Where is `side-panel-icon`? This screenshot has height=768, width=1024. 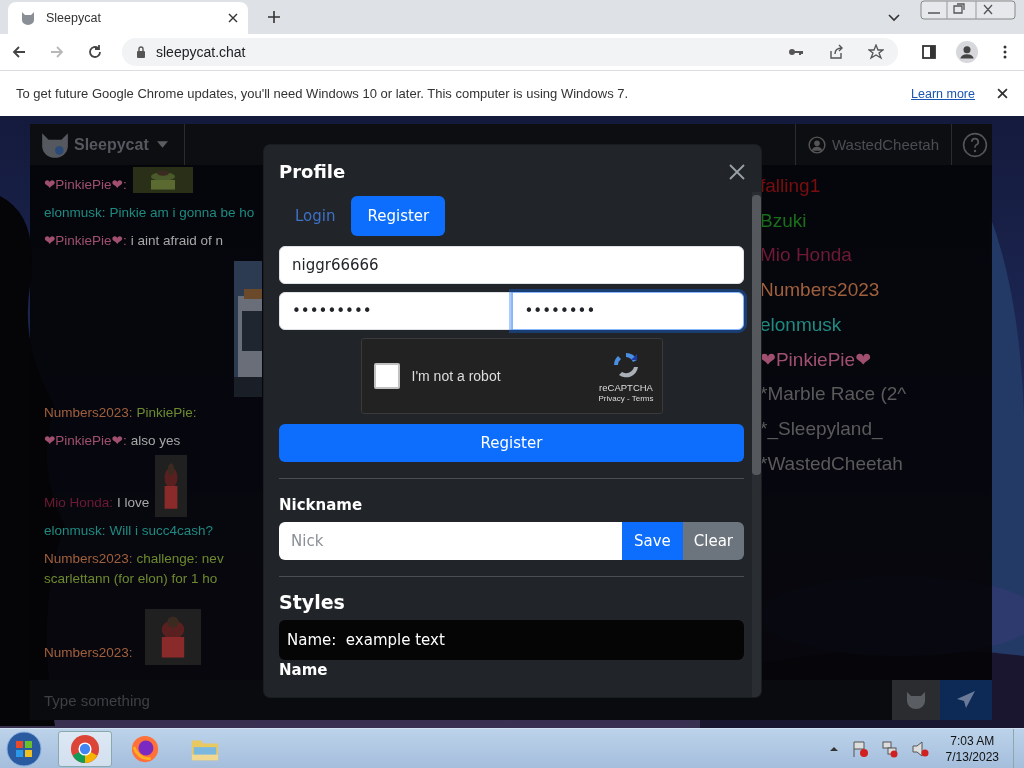 side-panel-icon is located at coordinates (929, 52).